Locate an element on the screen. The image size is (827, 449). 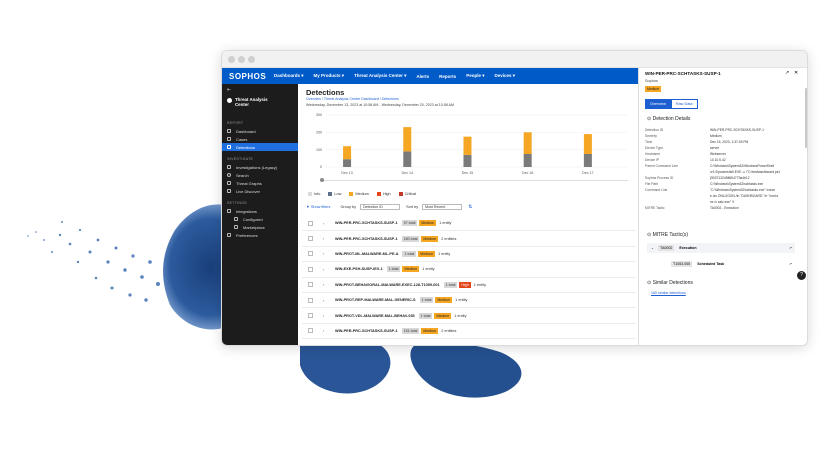
sort-by-select: Most Recent is located at coordinates (442, 207).